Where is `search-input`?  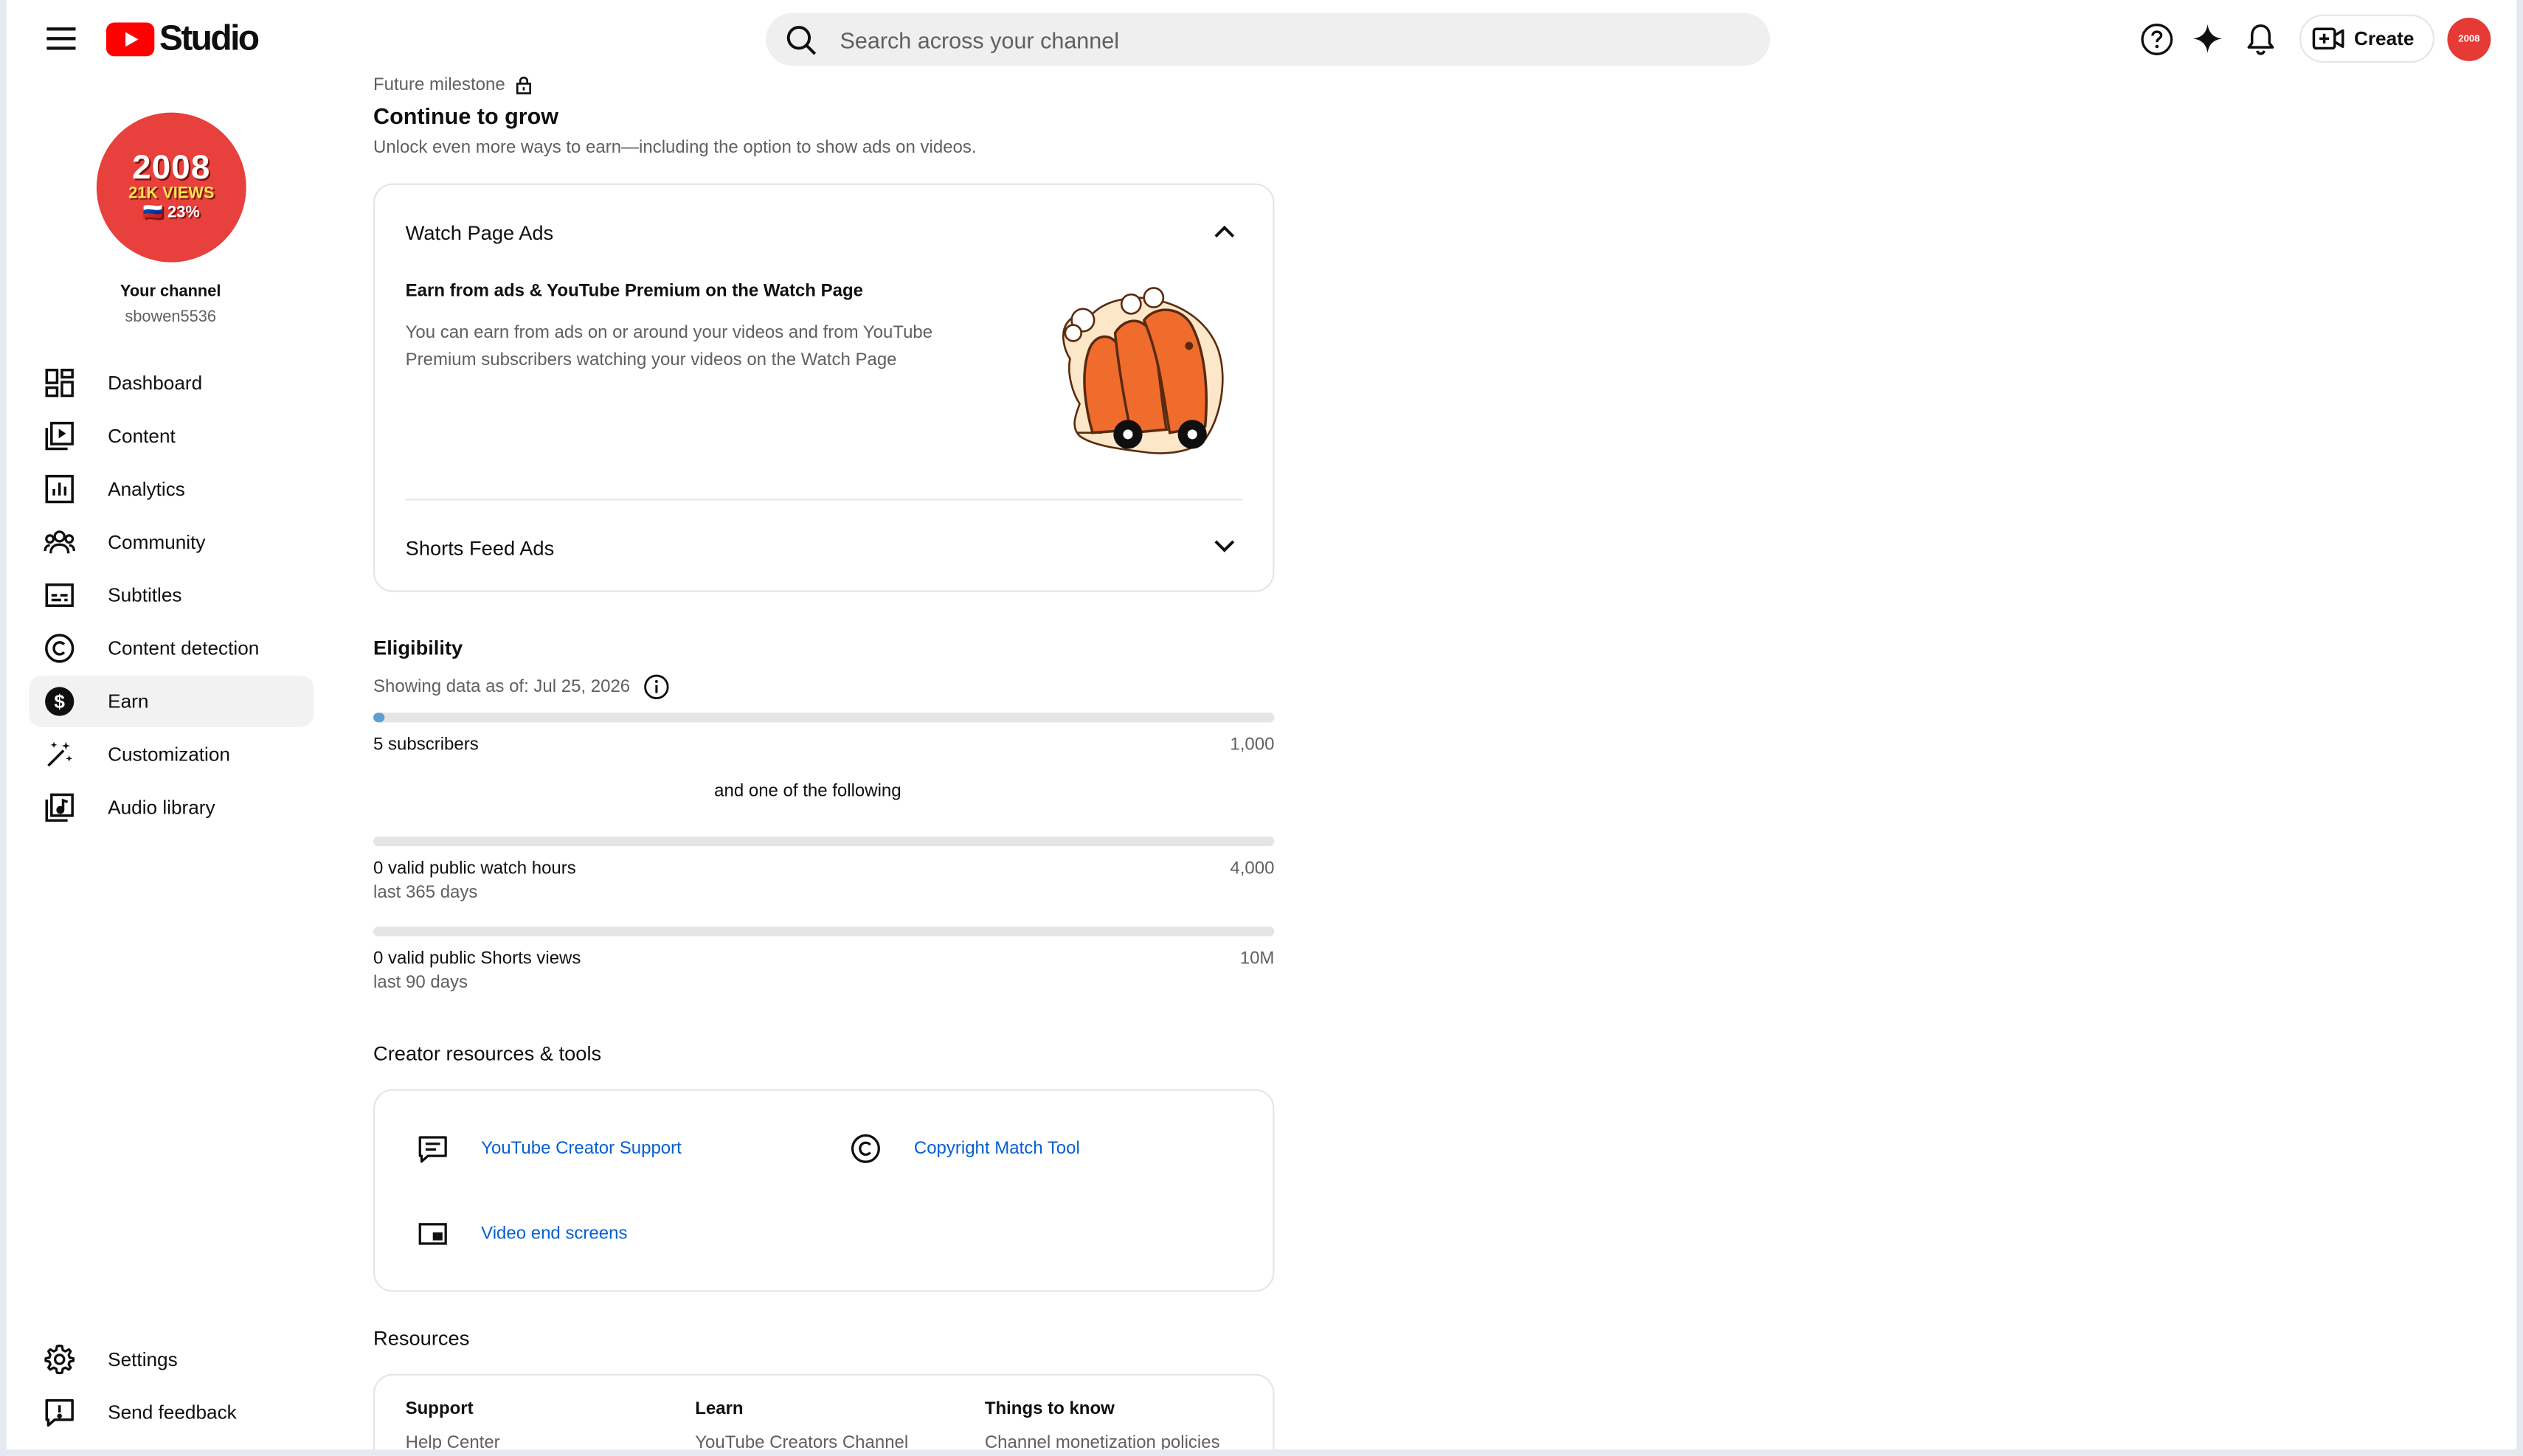
search-input is located at coordinates (1258, 39).